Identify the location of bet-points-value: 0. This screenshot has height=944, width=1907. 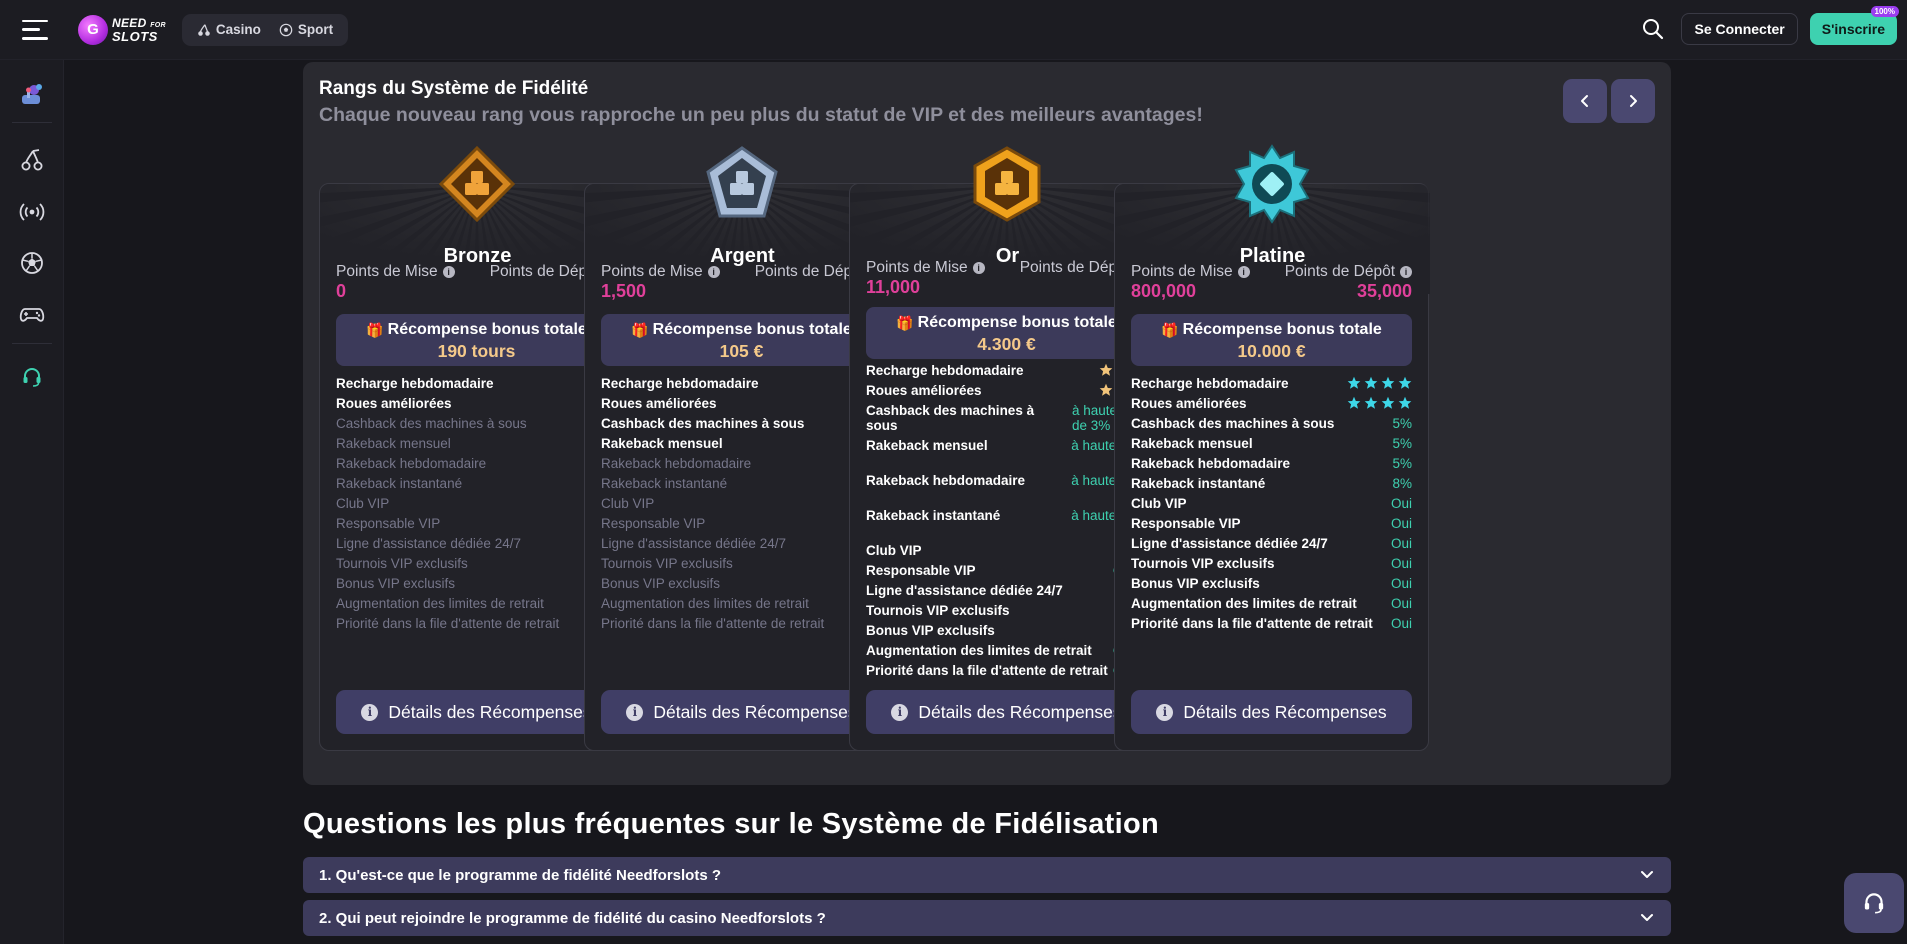
(341, 291).